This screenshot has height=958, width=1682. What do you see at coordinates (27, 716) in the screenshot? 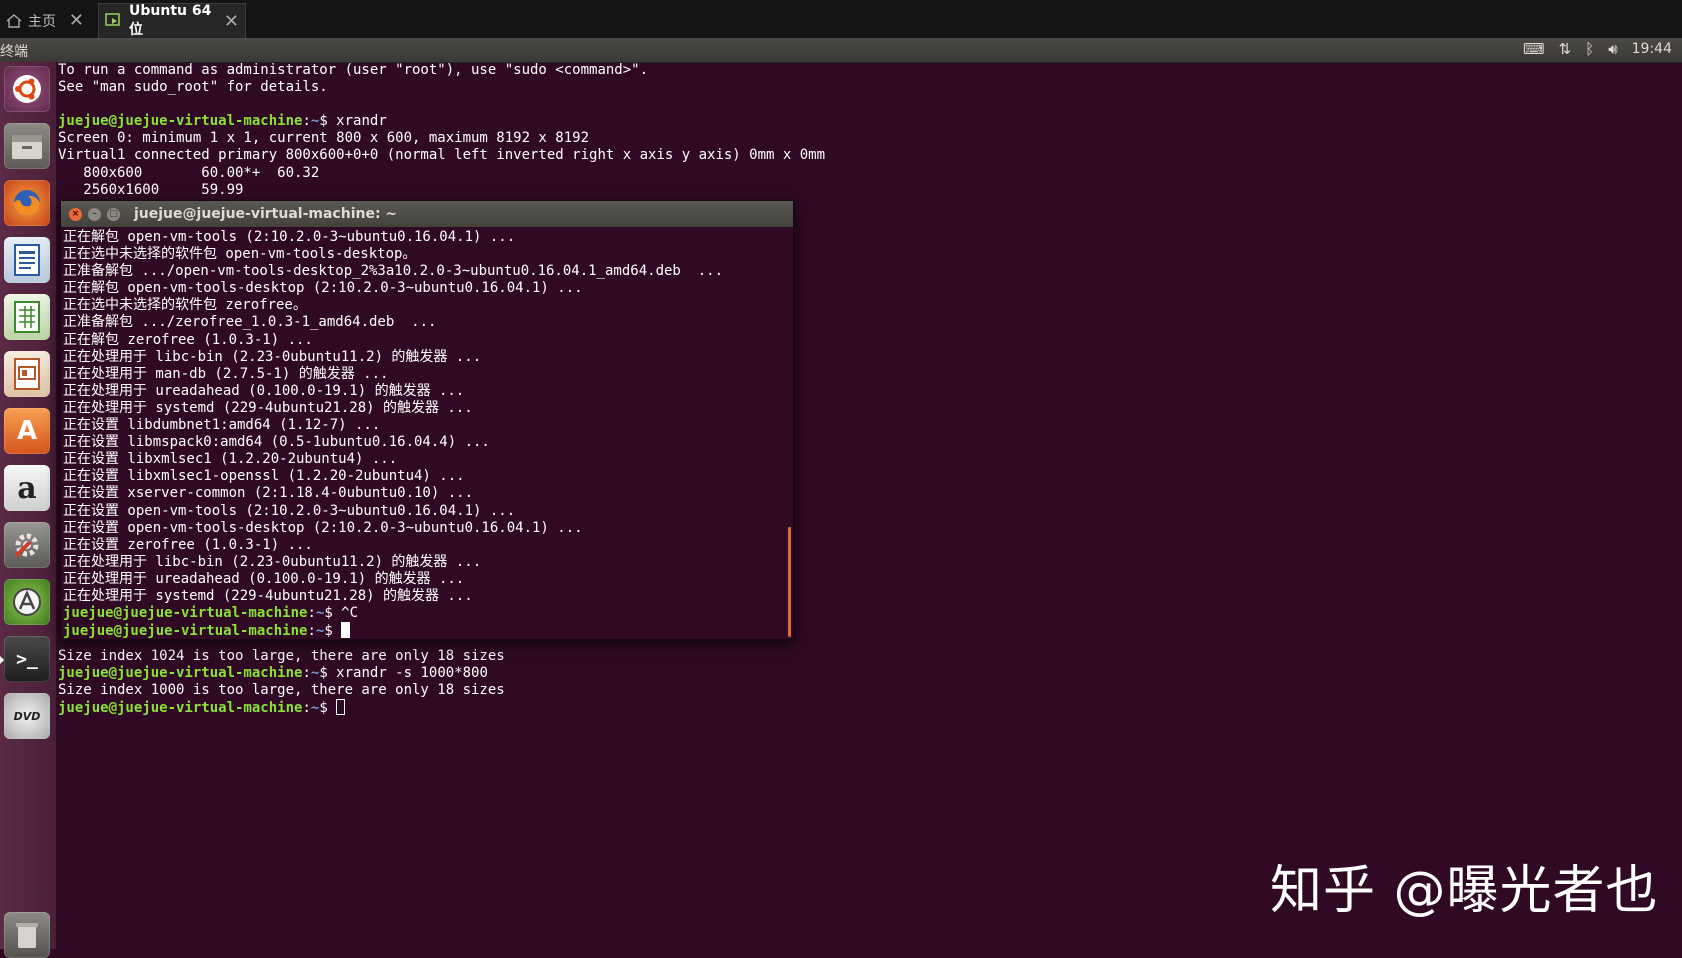
I see `dvd-icon: DVD` at bounding box center [27, 716].